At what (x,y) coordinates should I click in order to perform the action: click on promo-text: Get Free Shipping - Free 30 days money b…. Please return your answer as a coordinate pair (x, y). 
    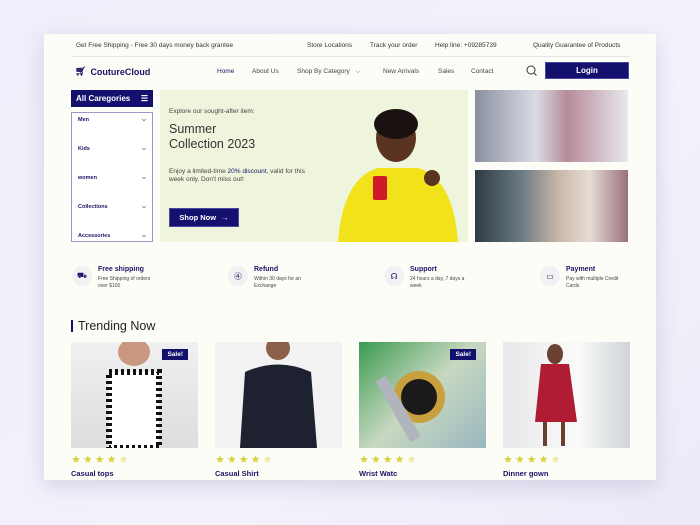
    Looking at the image, I should click on (155, 45).